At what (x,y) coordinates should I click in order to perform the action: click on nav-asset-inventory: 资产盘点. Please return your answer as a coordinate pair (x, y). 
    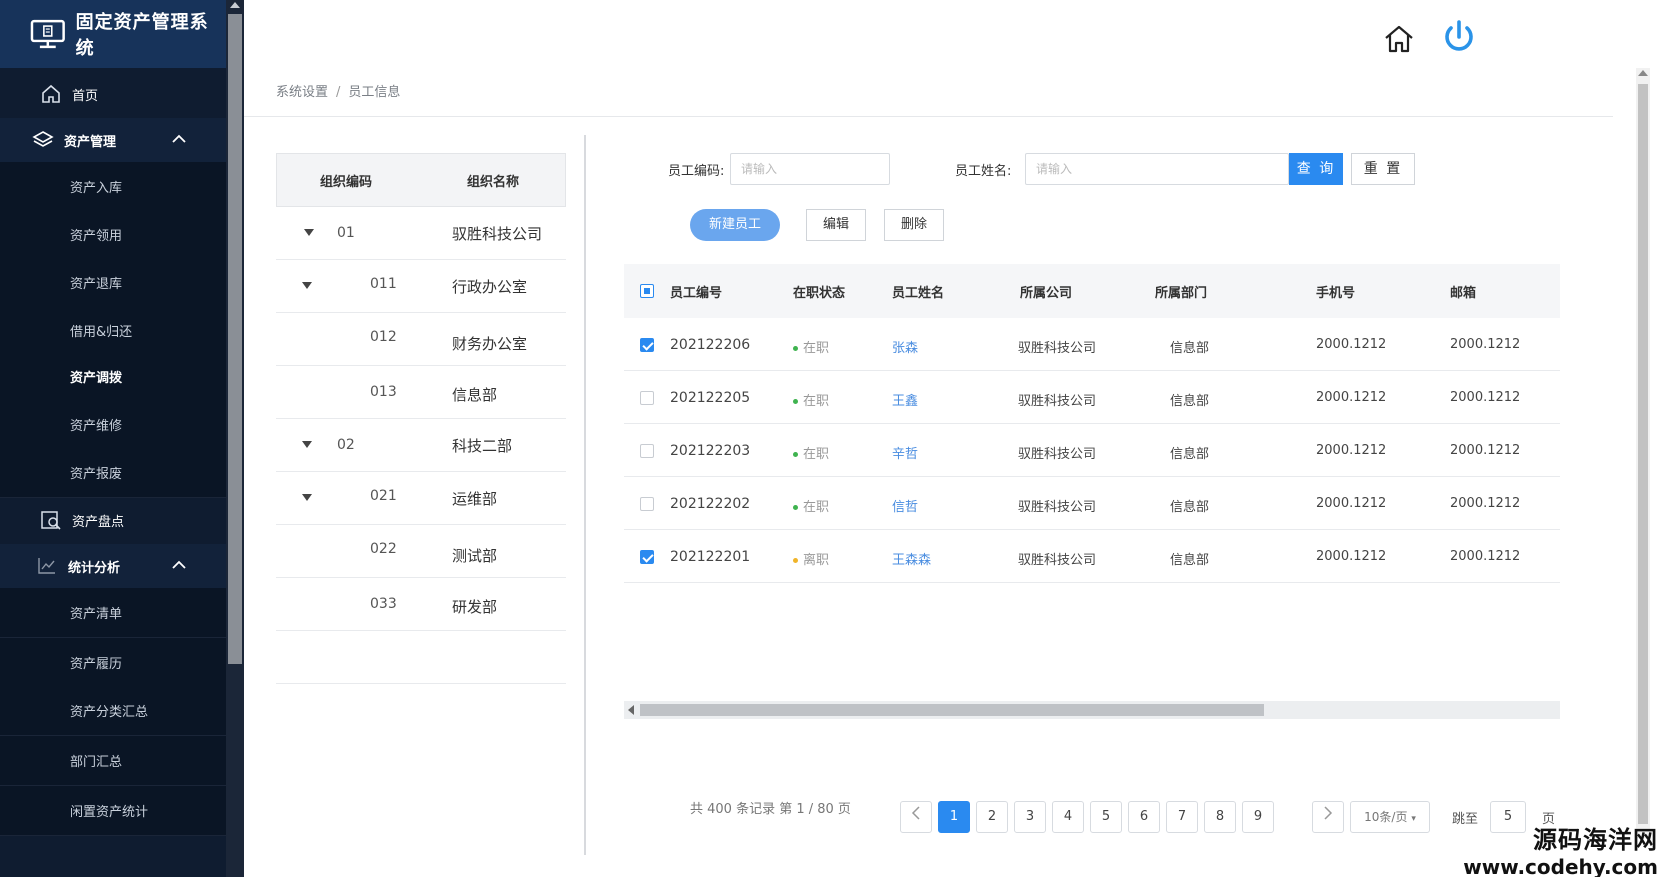
    Looking at the image, I should click on (113, 520).